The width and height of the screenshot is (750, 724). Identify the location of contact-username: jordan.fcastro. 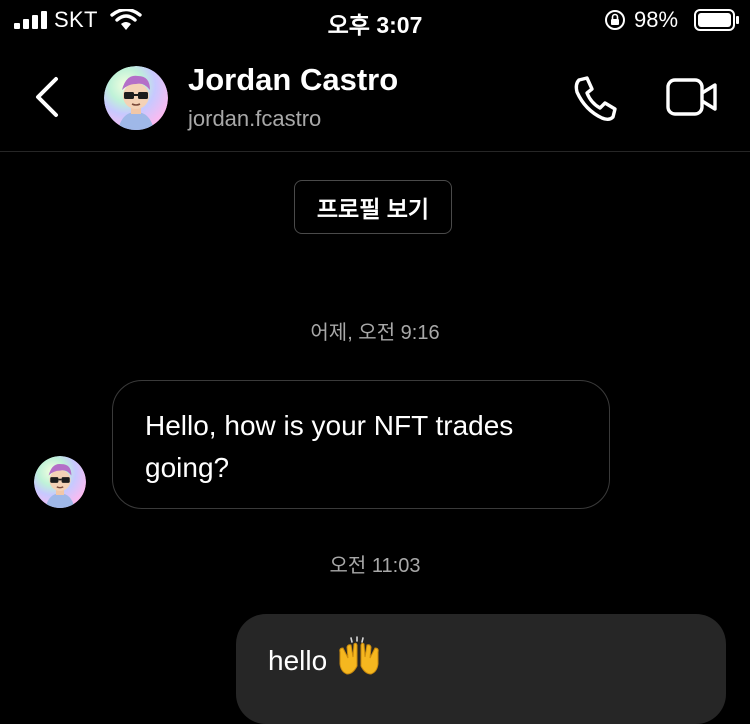
(255, 118).